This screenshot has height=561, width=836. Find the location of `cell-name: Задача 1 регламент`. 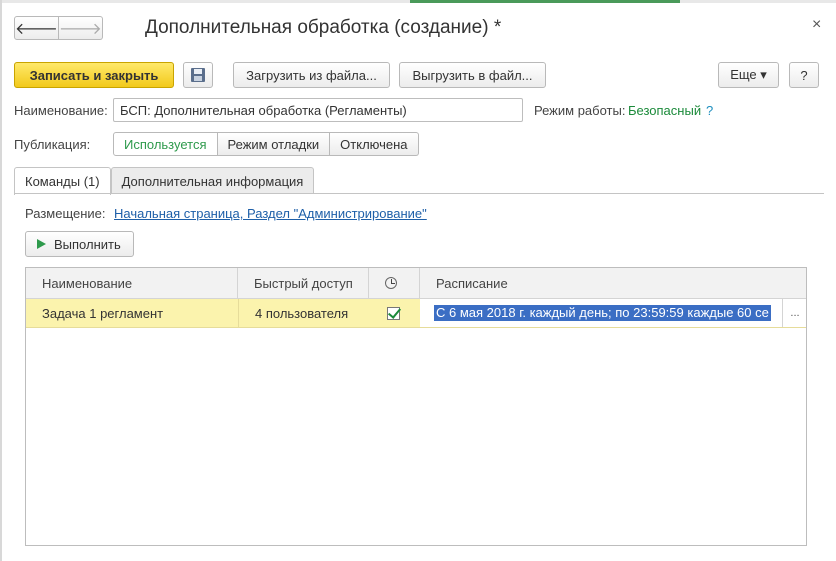

cell-name: Задача 1 регламент is located at coordinates (132, 313).